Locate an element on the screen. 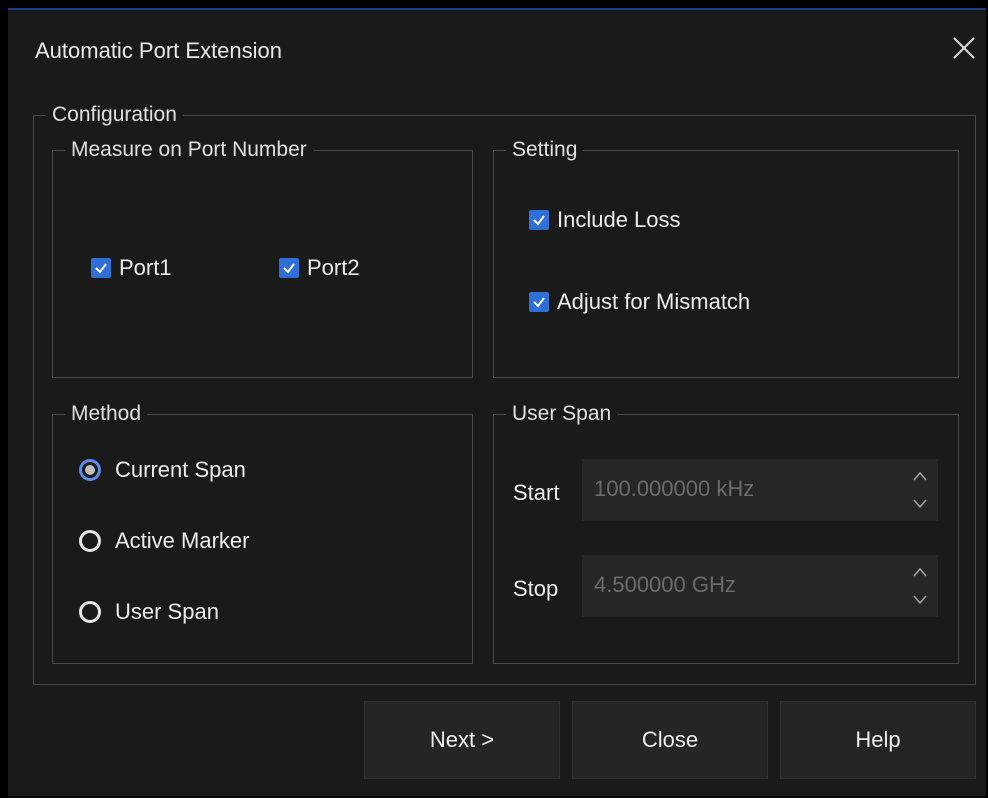 Image resolution: width=988 pixels, height=798 pixels. port1-checkbox: Port1 is located at coordinates (131, 268).